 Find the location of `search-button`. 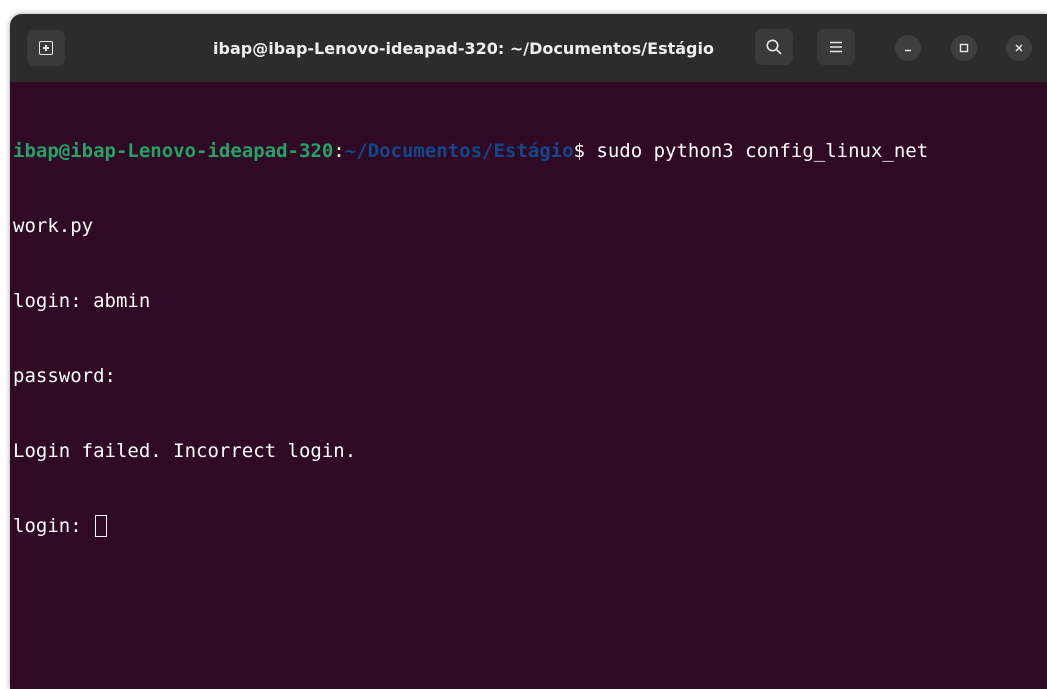

search-button is located at coordinates (774, 47).